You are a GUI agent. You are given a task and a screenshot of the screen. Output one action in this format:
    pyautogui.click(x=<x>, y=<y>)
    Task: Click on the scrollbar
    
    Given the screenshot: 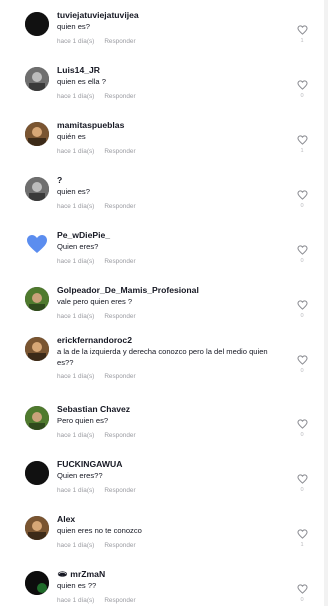 What is the action you would take?
    pyautogui.click(x=326, y=303)
    